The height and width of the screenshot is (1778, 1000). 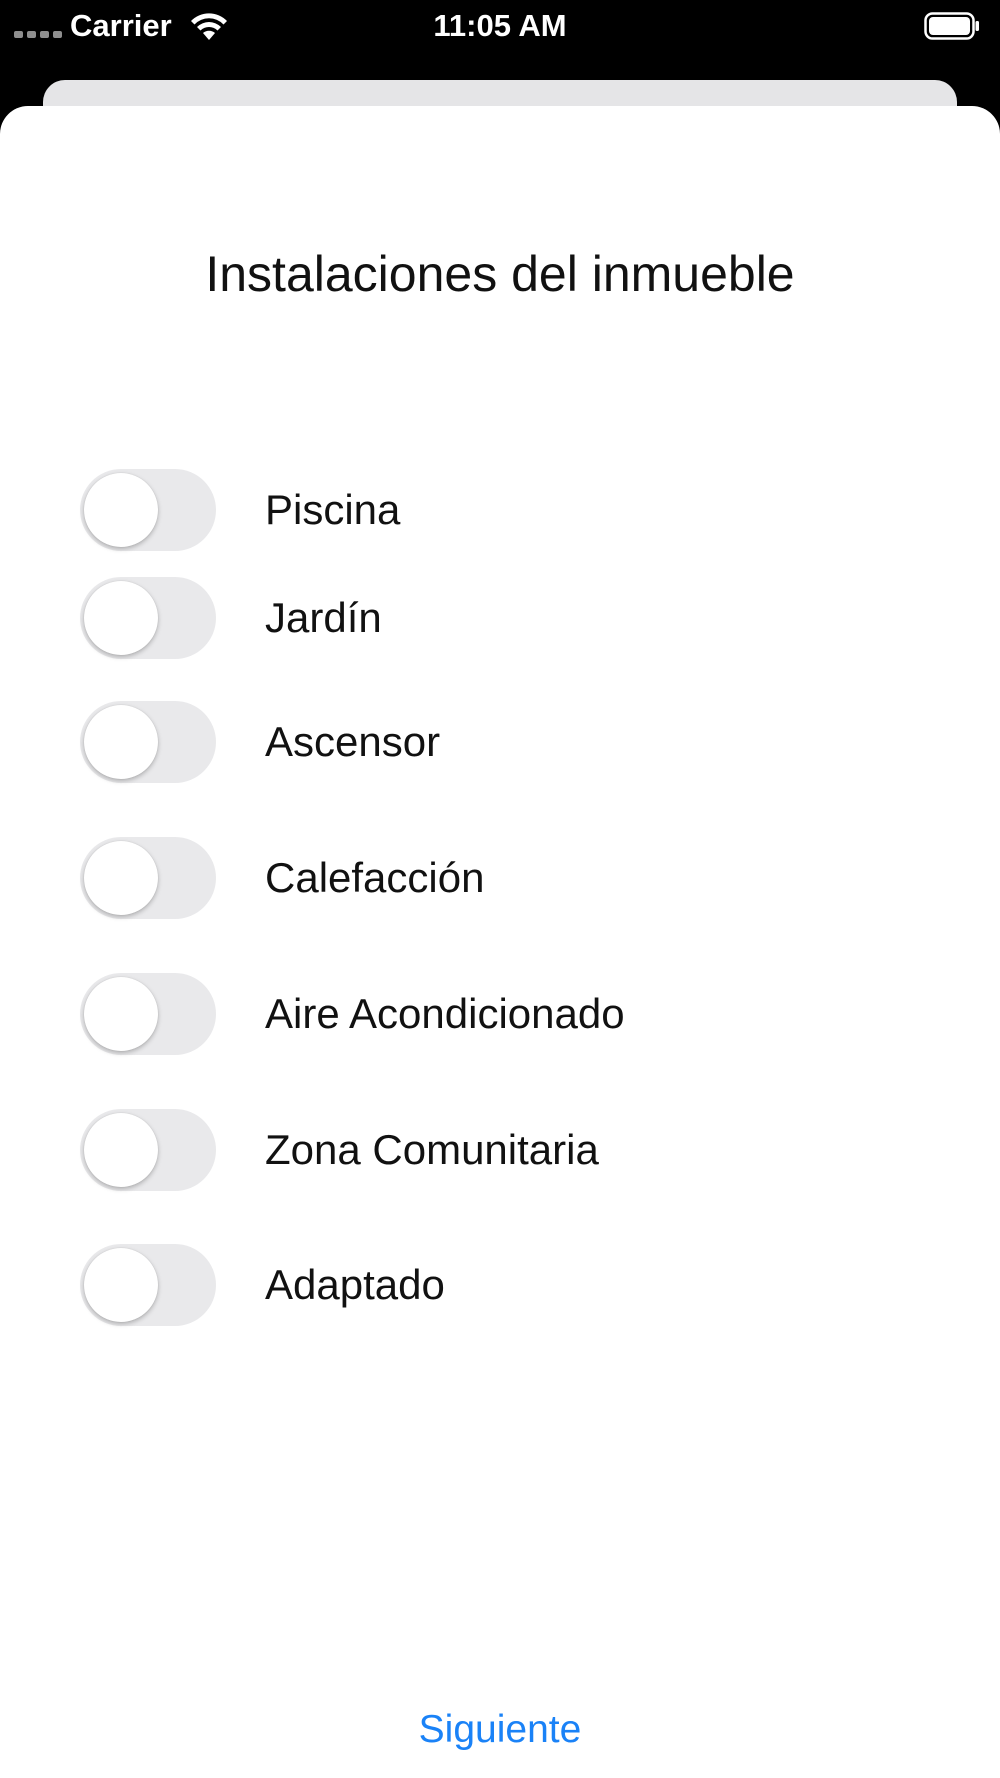 I want to click on aire-acondicionado-toggle, so click(x=148, y=1014).